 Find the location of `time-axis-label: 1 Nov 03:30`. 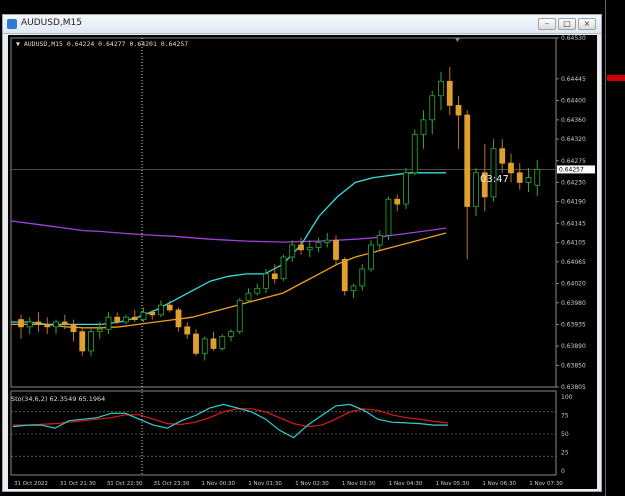

time-axis-label: 1 Nov 03:30 is located at coordinates (359, 484).